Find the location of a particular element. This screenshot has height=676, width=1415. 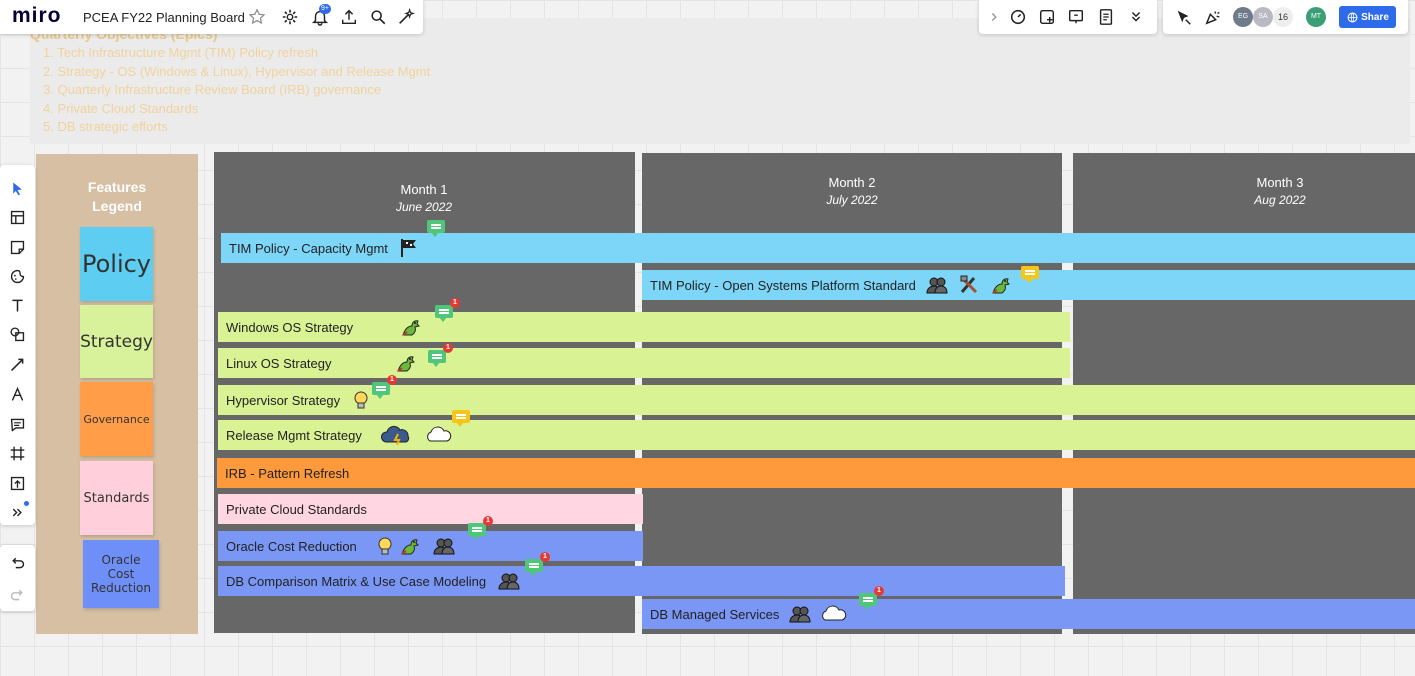

miro-logo: miro is located at coordinates (37, 16).